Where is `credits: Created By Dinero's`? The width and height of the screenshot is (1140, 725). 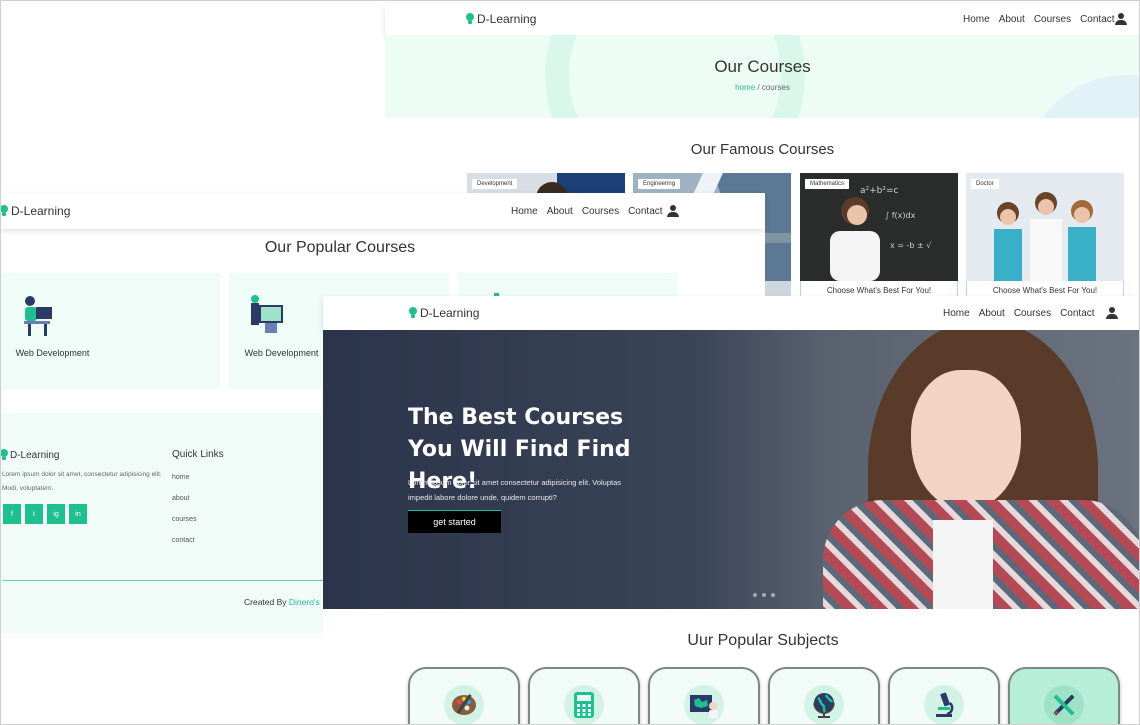 credits: Created By Dinero's is located at coordinates (282, 602).